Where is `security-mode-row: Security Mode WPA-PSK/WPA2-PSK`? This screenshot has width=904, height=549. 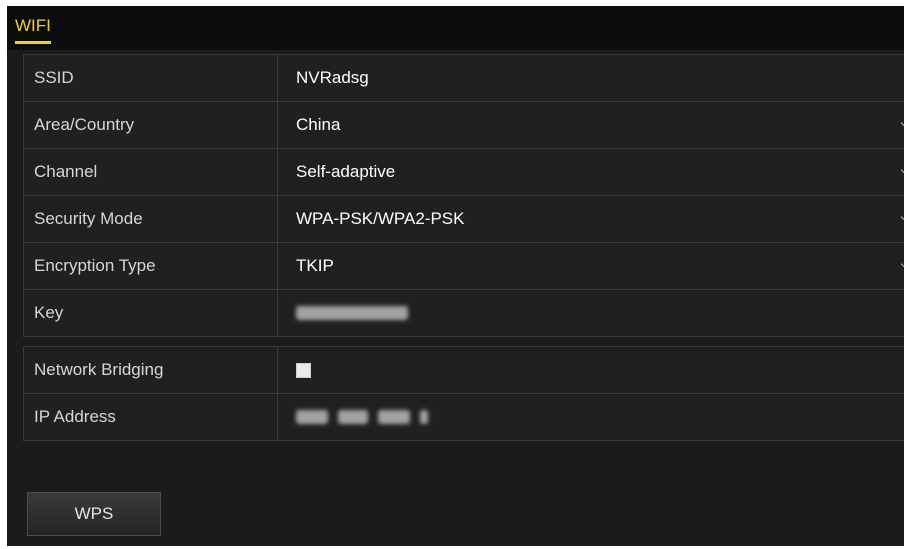 security-mode-row: Security Mode WPA-PSK/WPA2-PSK is located at coordinates (464, 219).